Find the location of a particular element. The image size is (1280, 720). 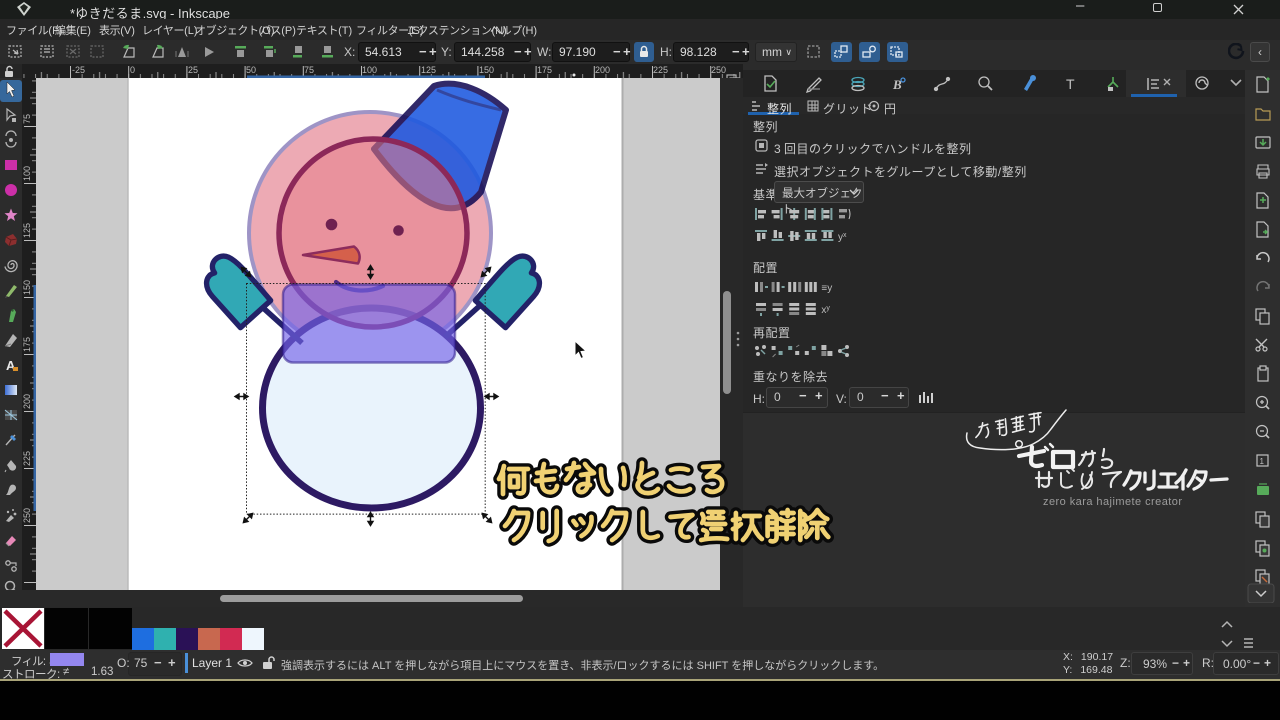

svg-text: -25 is located at coordinates (78, 70).